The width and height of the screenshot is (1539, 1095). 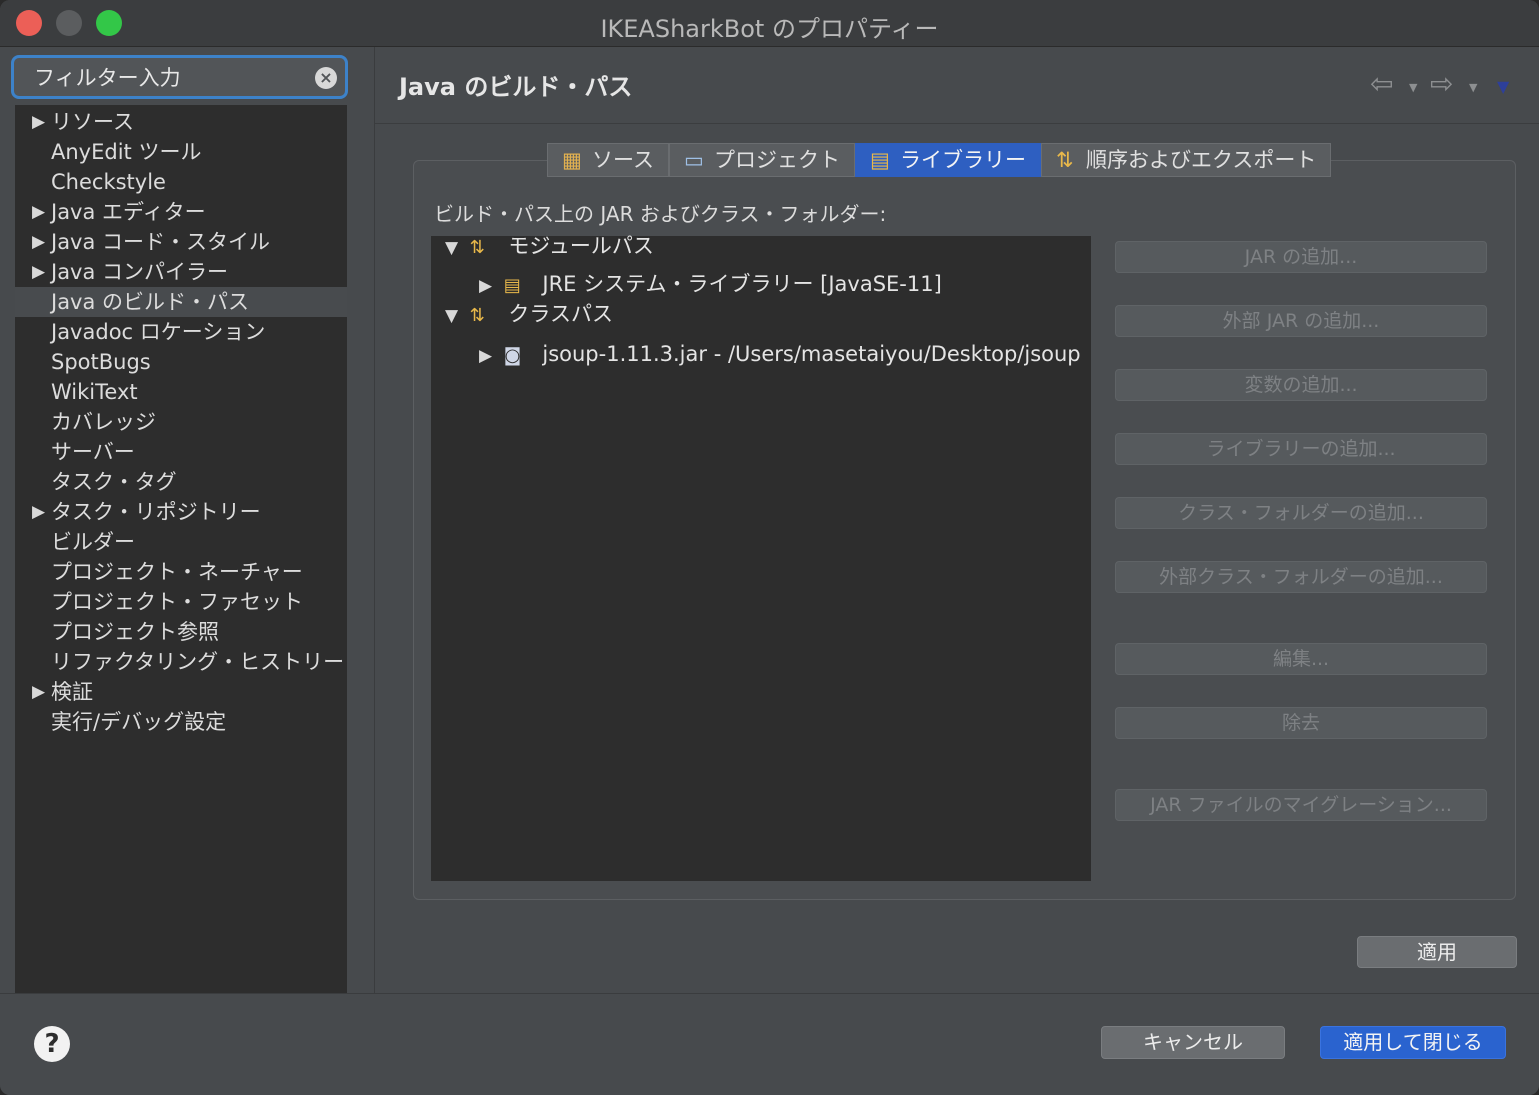 I want to click on tab-source: ▦ ソース, so click(x=608, y=160).